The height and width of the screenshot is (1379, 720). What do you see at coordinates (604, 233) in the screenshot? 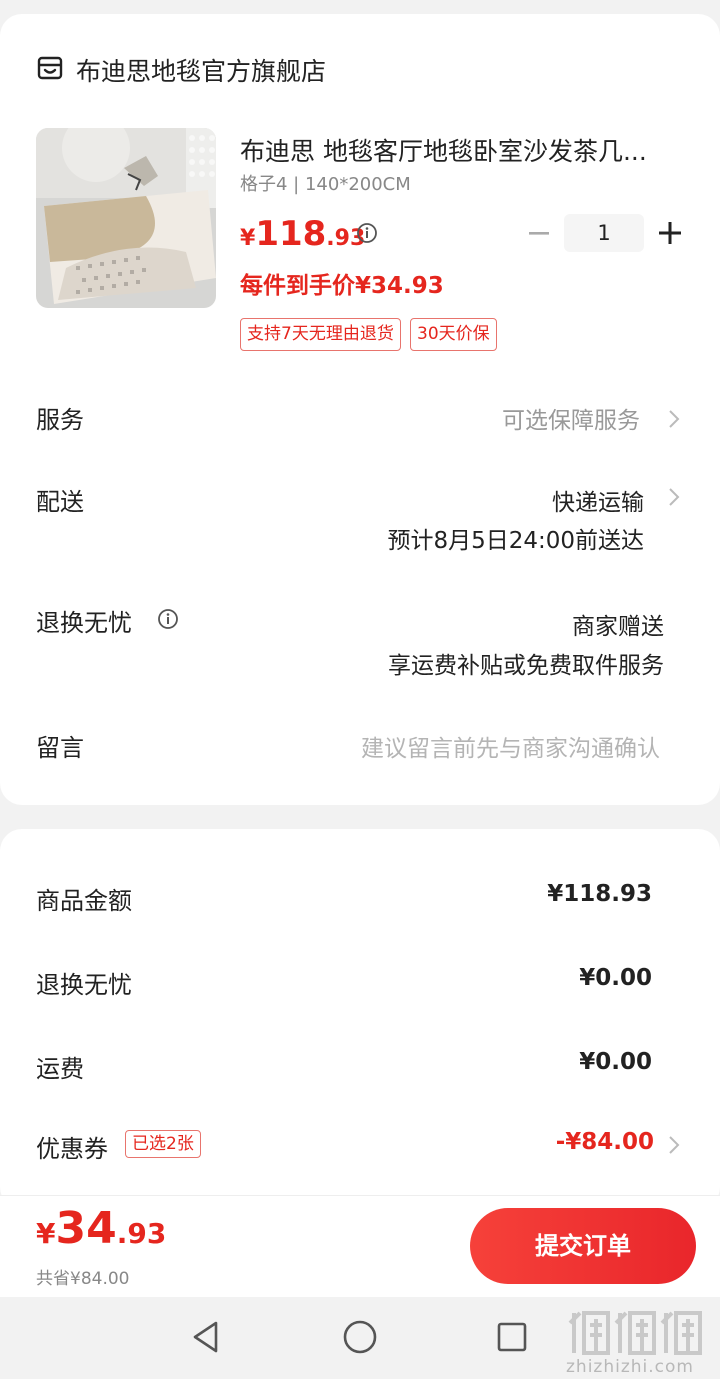
I see `quantity-input: 1` at bounding box center [604, 233].